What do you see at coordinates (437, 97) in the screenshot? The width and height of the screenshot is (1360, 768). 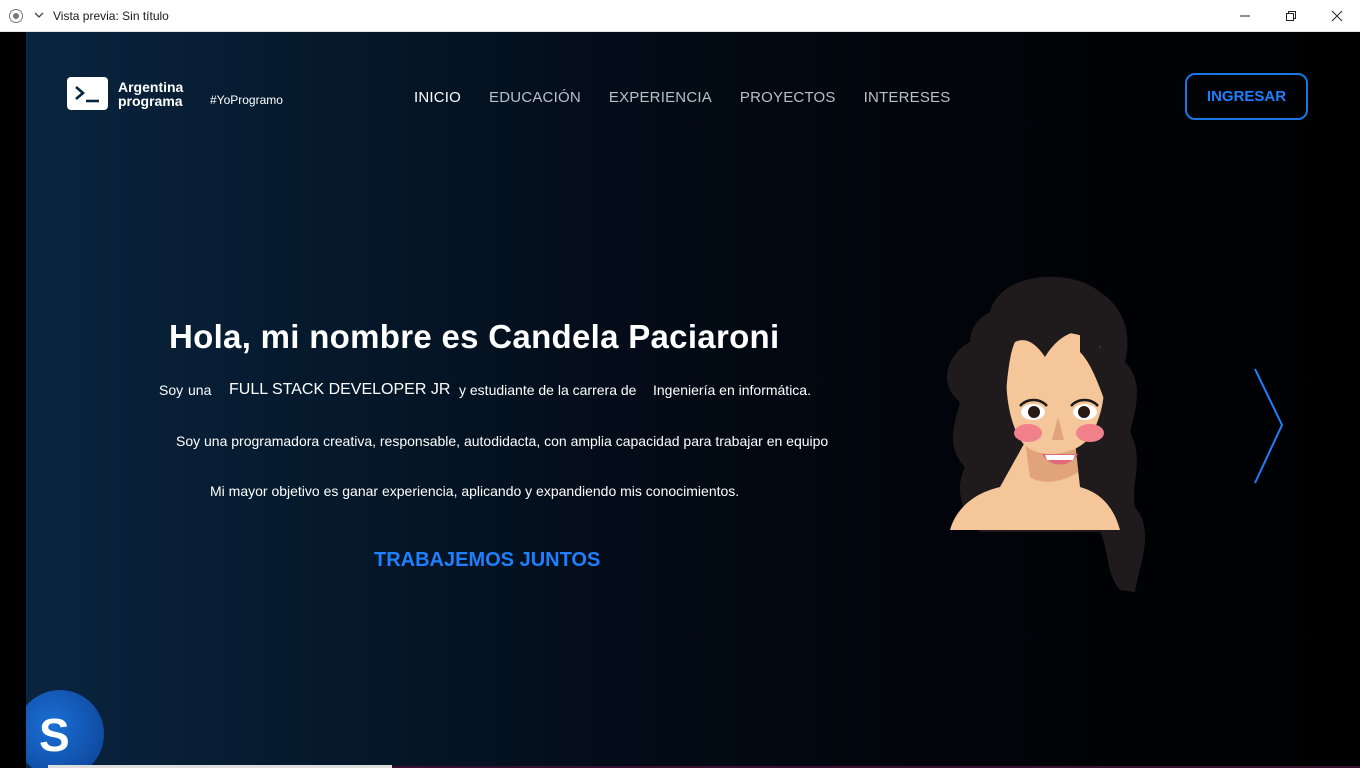 I see `nav-inicio: INICIO` at bounding box center [437, 97].